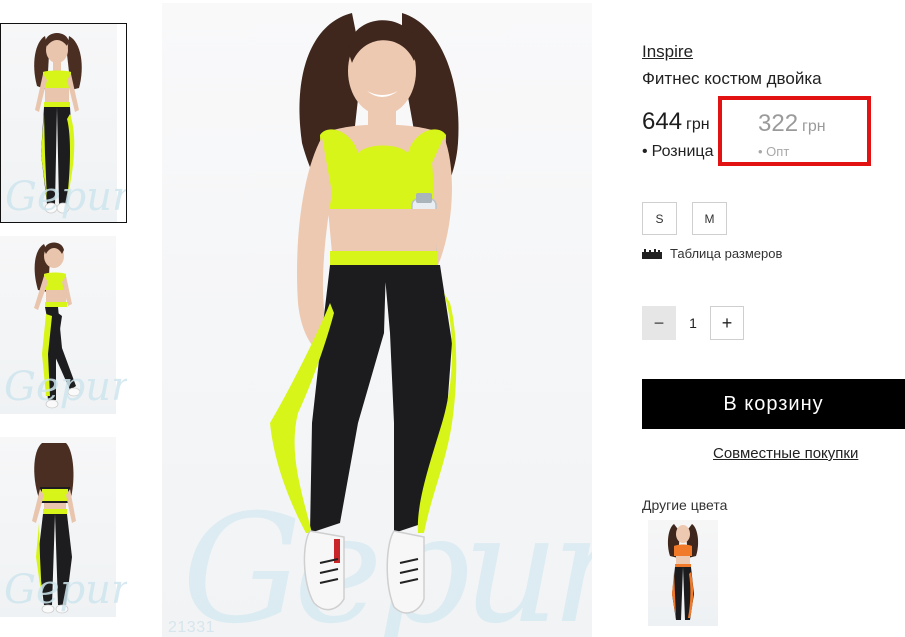  What do you see at coordinates (778, 123) in the screenshot?
I see `wholesale-price-value: 322` at bounding box center [778, 123].